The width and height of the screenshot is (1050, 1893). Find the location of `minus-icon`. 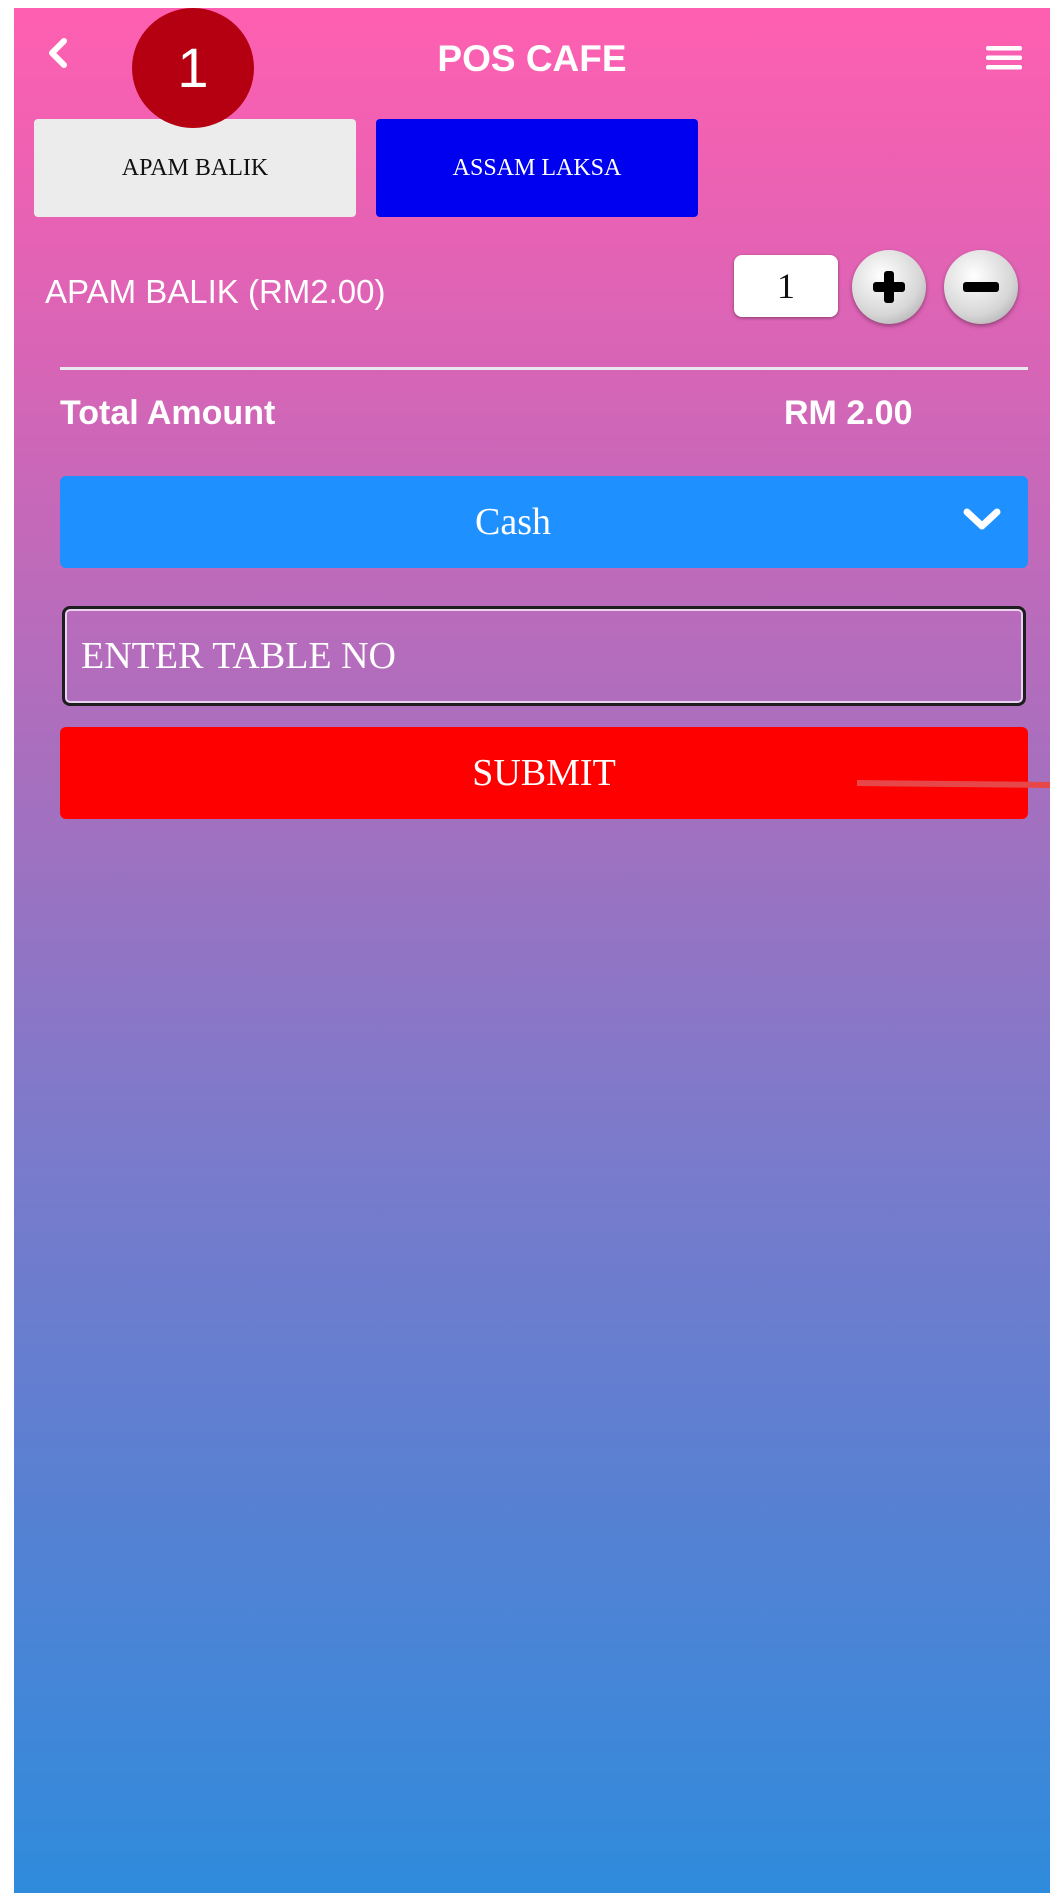

minus-icon is located at coordinates (981, 287).